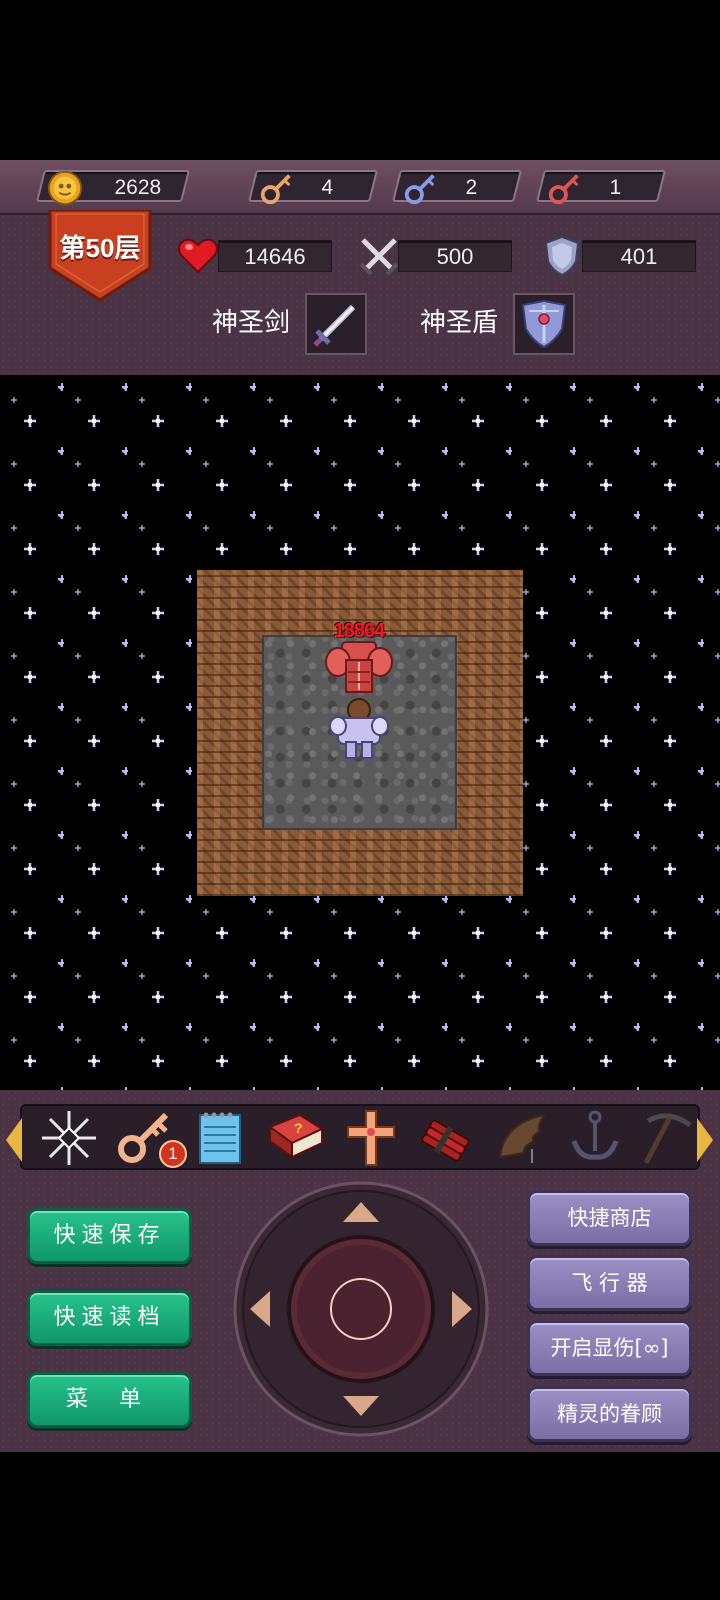 The width and height of the screenshot is (720, 1600). Describe the element at coordinates (109, 1236) in the screenshot. I see `quick-save-button: 快速保存` at that location.